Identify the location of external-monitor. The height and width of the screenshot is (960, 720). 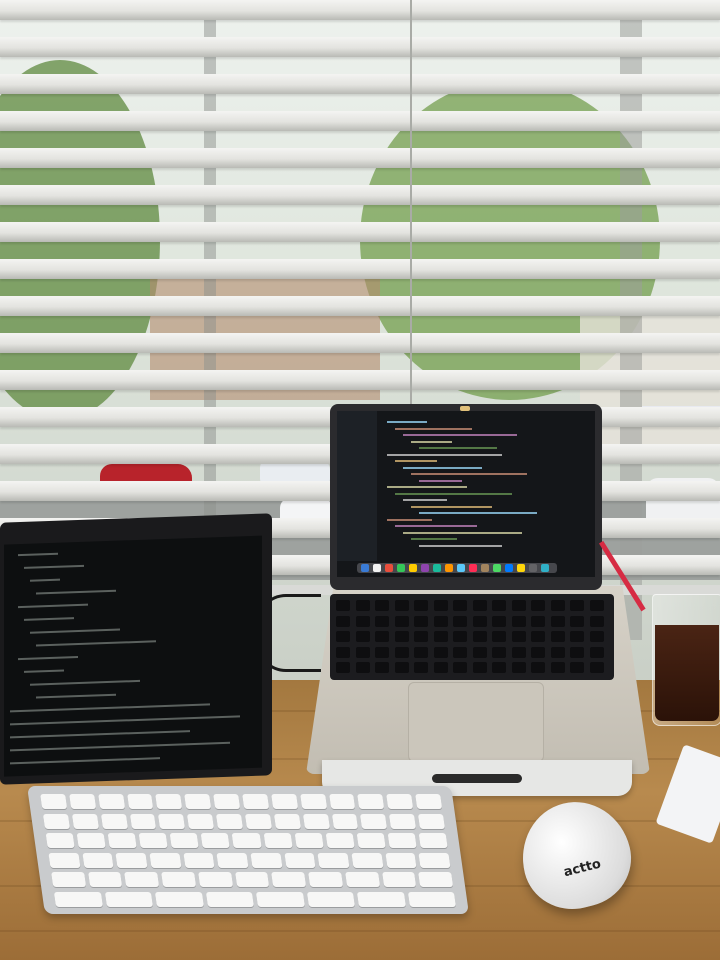
(136, 649).